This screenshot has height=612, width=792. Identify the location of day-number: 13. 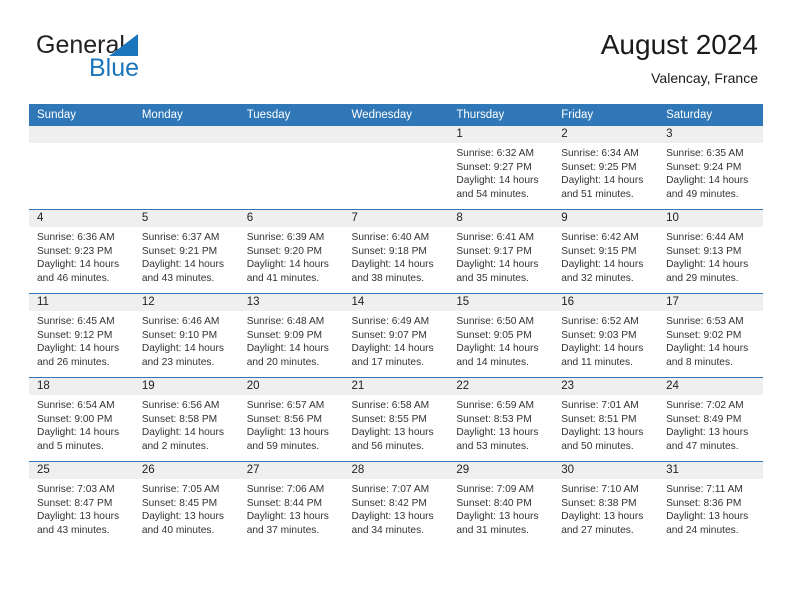
(253, 302).